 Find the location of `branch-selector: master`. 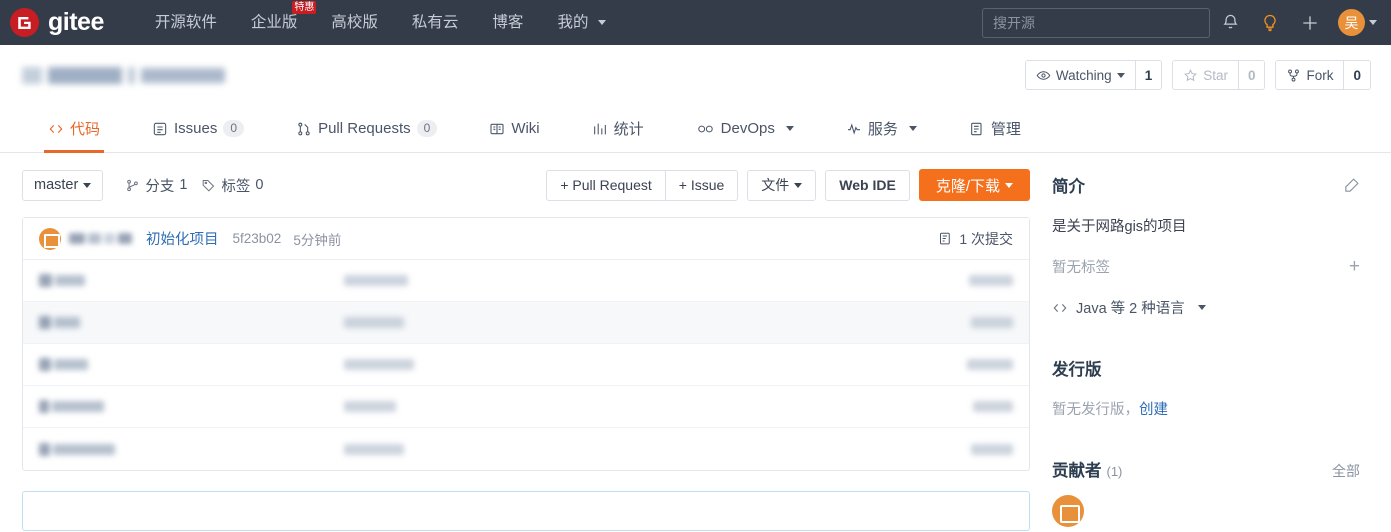

branch-selector: master is located at coordinates (63, 185).